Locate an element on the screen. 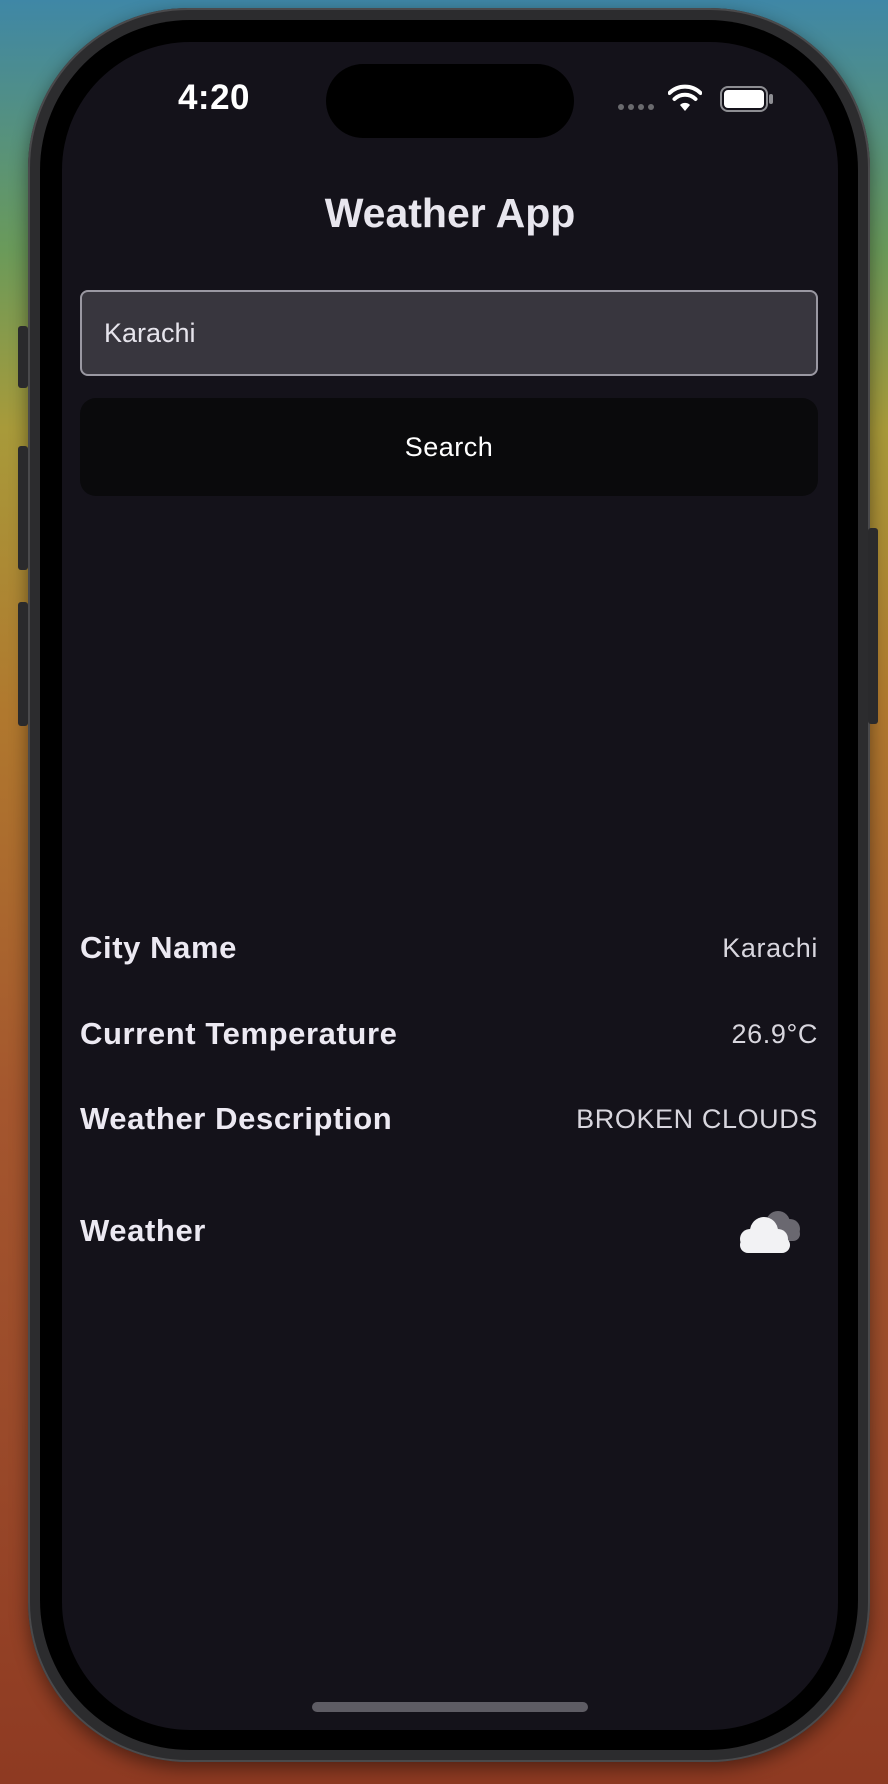 Image resolution: width=888 pixels, height=1784 pixels. weather-description-label: Weather Description is located at coordinates (236, 1118).